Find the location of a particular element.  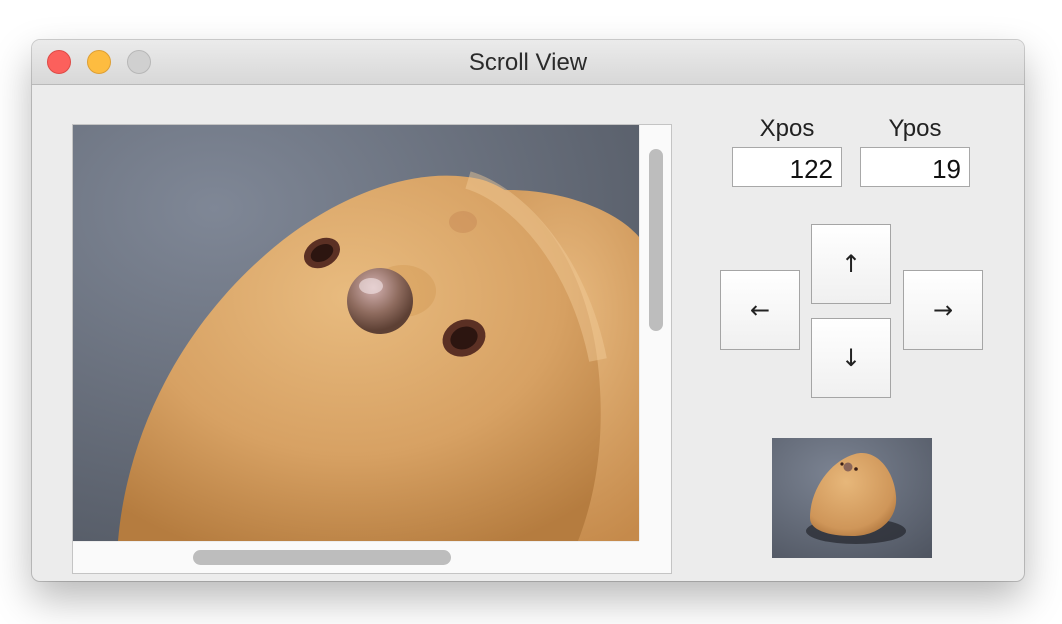

scroll-left-button: ← is located at coordinates (760, 310).